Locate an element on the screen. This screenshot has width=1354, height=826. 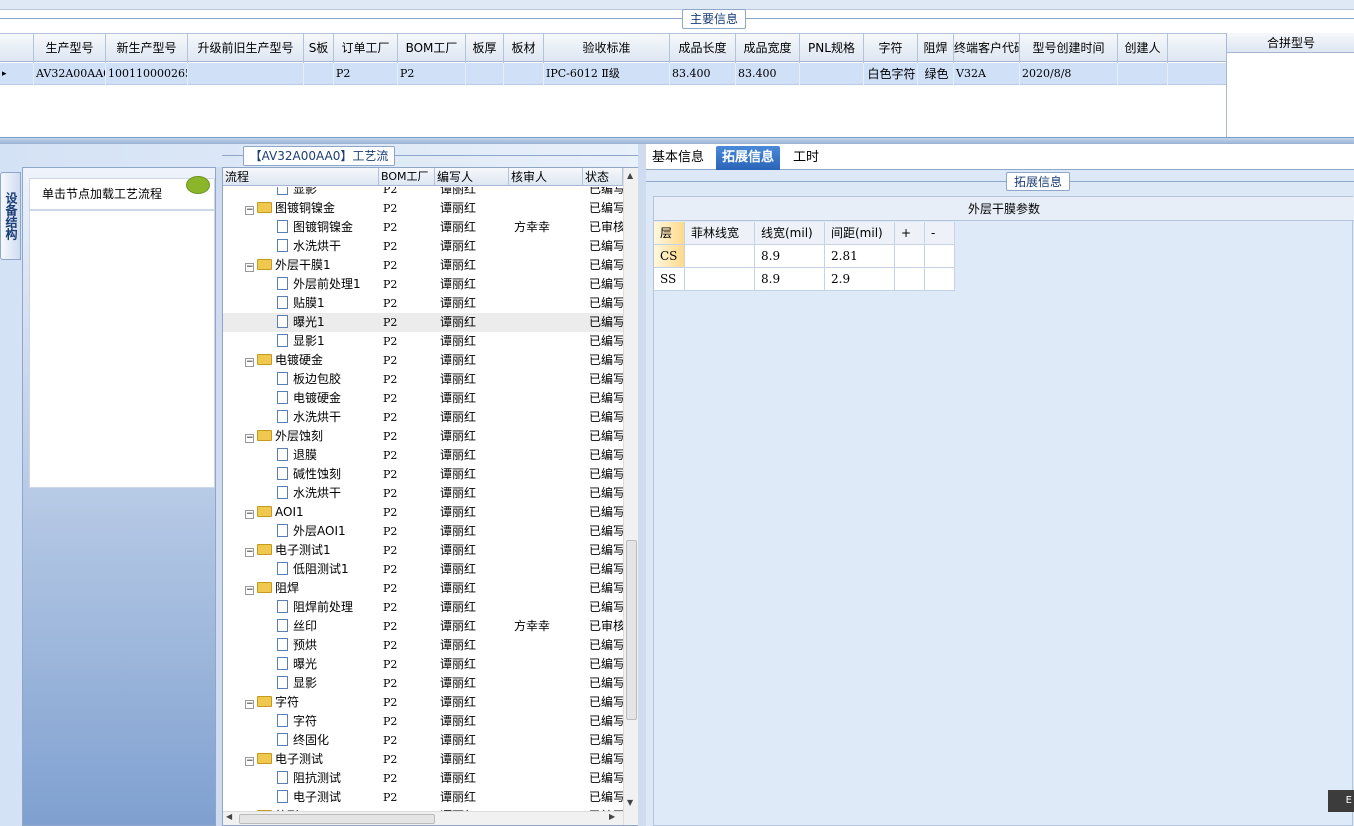
column-header: 板材 is located at coordinates (524, 48).